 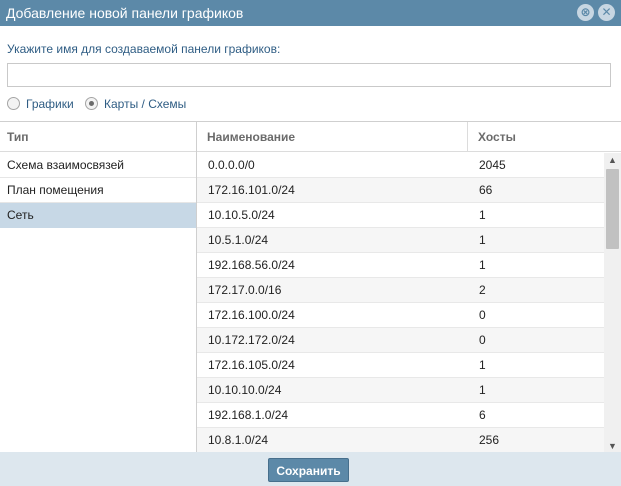 What do you see at coordinates (50, 104) in the screenshot?
I see `radio-graphs-label: Графики` at bounding box center [50, 104].